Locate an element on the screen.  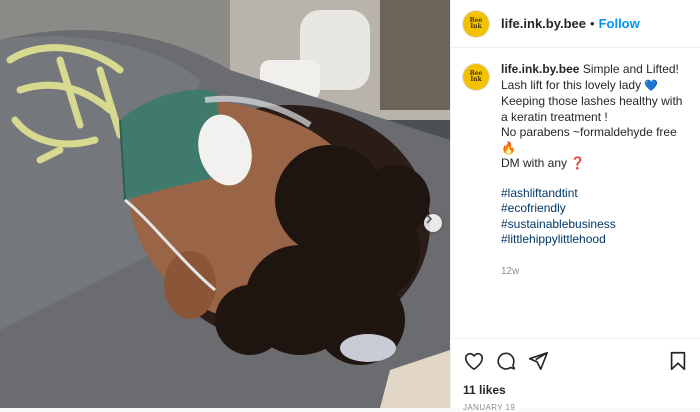
caption-avatar: Bee Ink is located at coordinates (476, 77).